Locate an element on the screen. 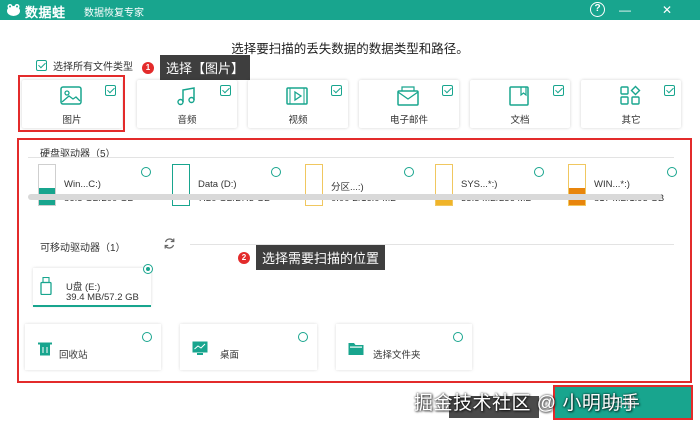 This screenshot has width=700, height=427. drive-name: WIN...*:) is located at coordinates (612, 184).